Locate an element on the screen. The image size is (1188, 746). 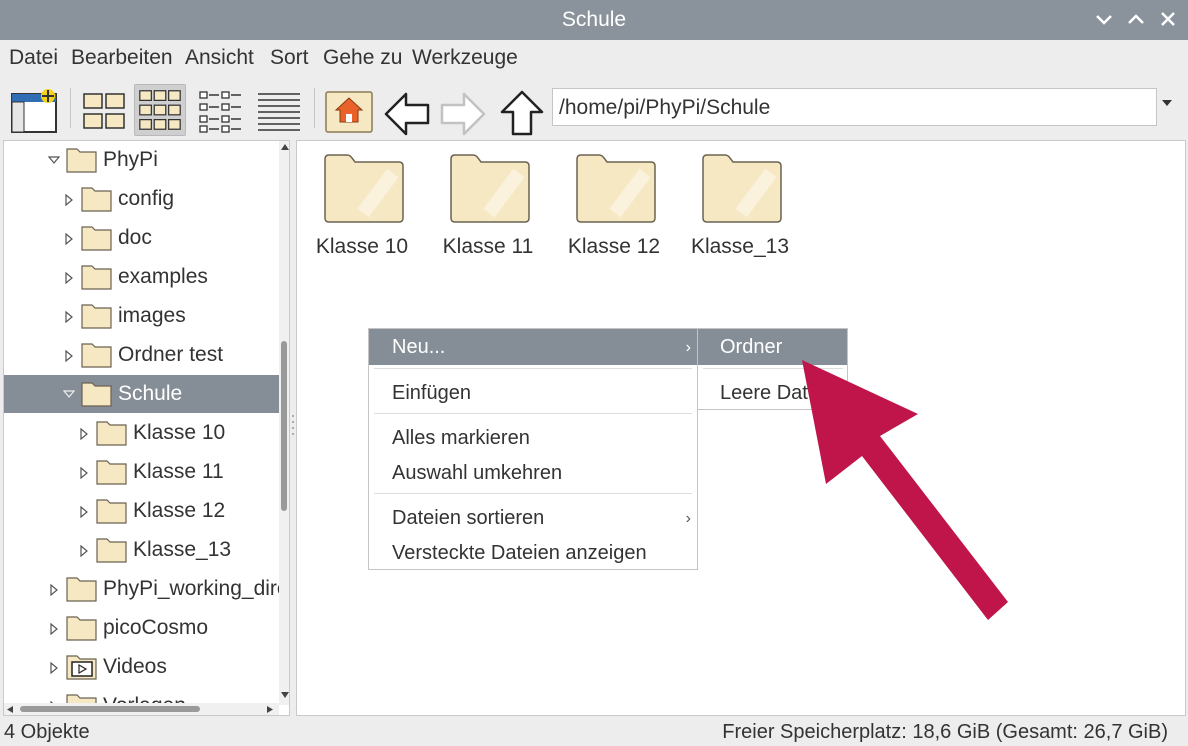
tree-item-config: config is located at coordinates (141, 199).